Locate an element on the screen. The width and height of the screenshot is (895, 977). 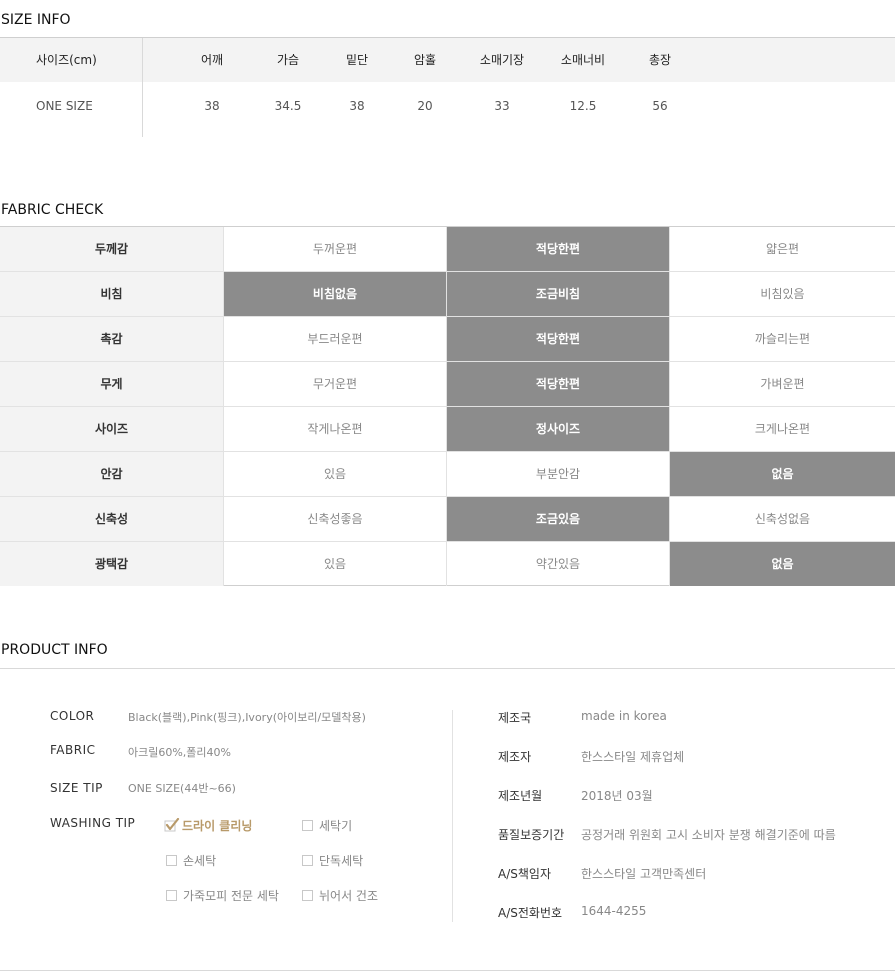
fabric-row-label: 비침 is located at coordinates (112, 294).